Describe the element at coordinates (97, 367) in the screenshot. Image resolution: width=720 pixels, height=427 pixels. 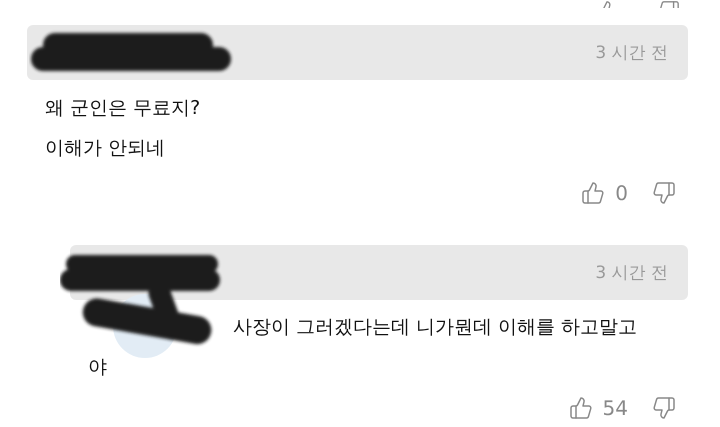
I see `comment-text: 야` at that location.